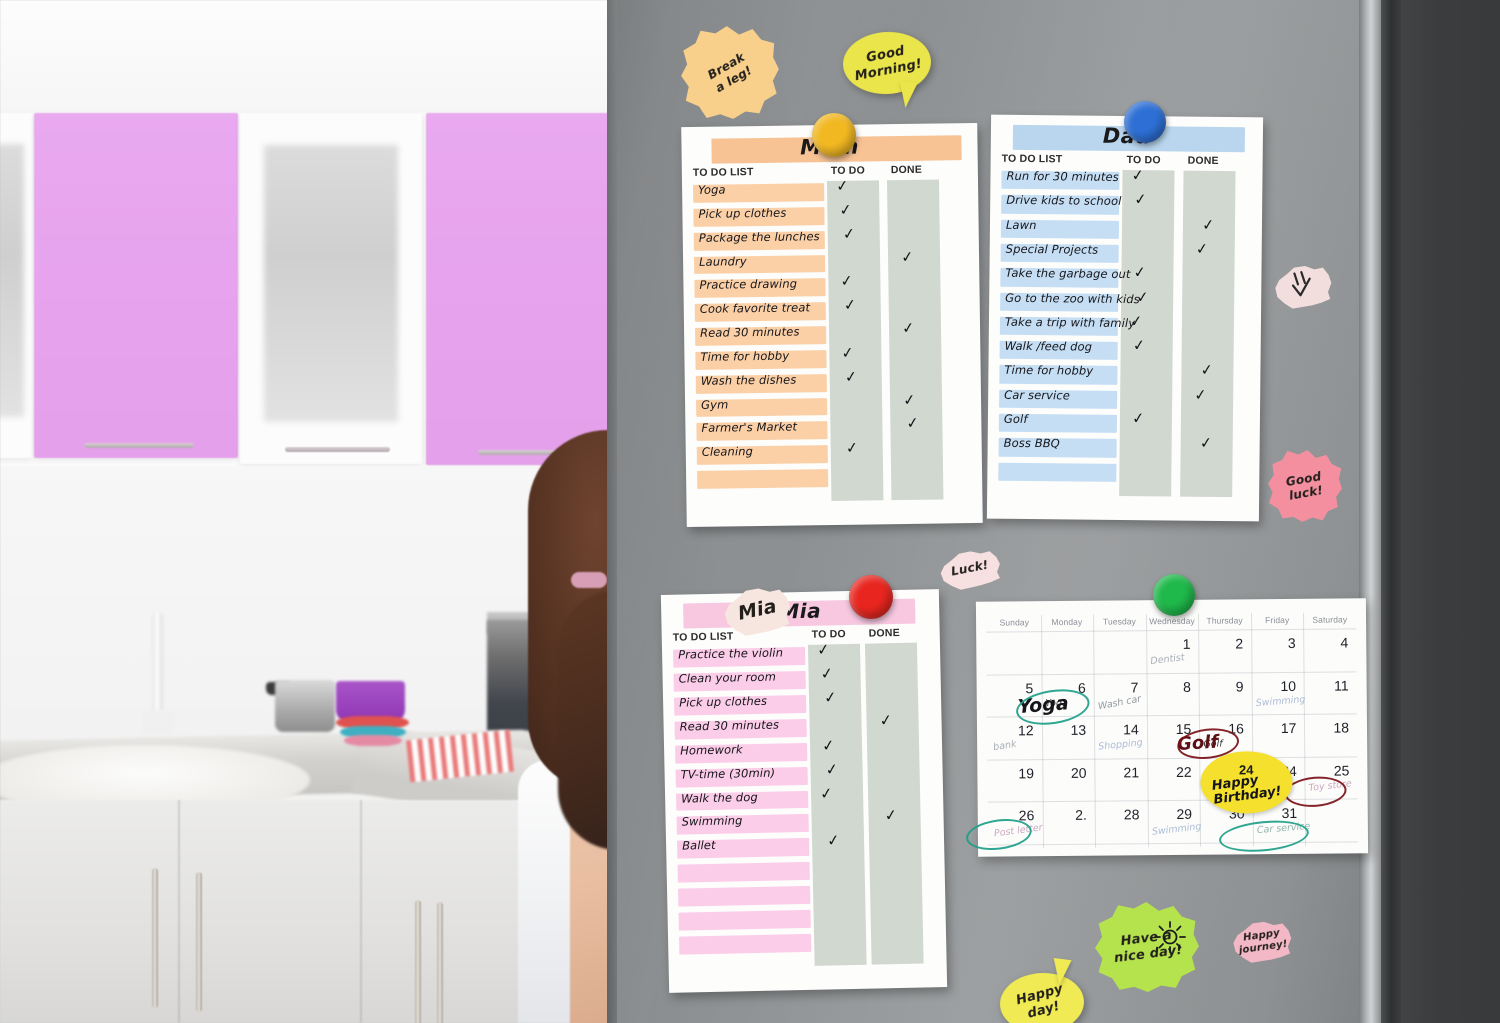  Describe the element at coordinates (712, 189) in the screenshot. I see `task-label: Yoga` at that location.